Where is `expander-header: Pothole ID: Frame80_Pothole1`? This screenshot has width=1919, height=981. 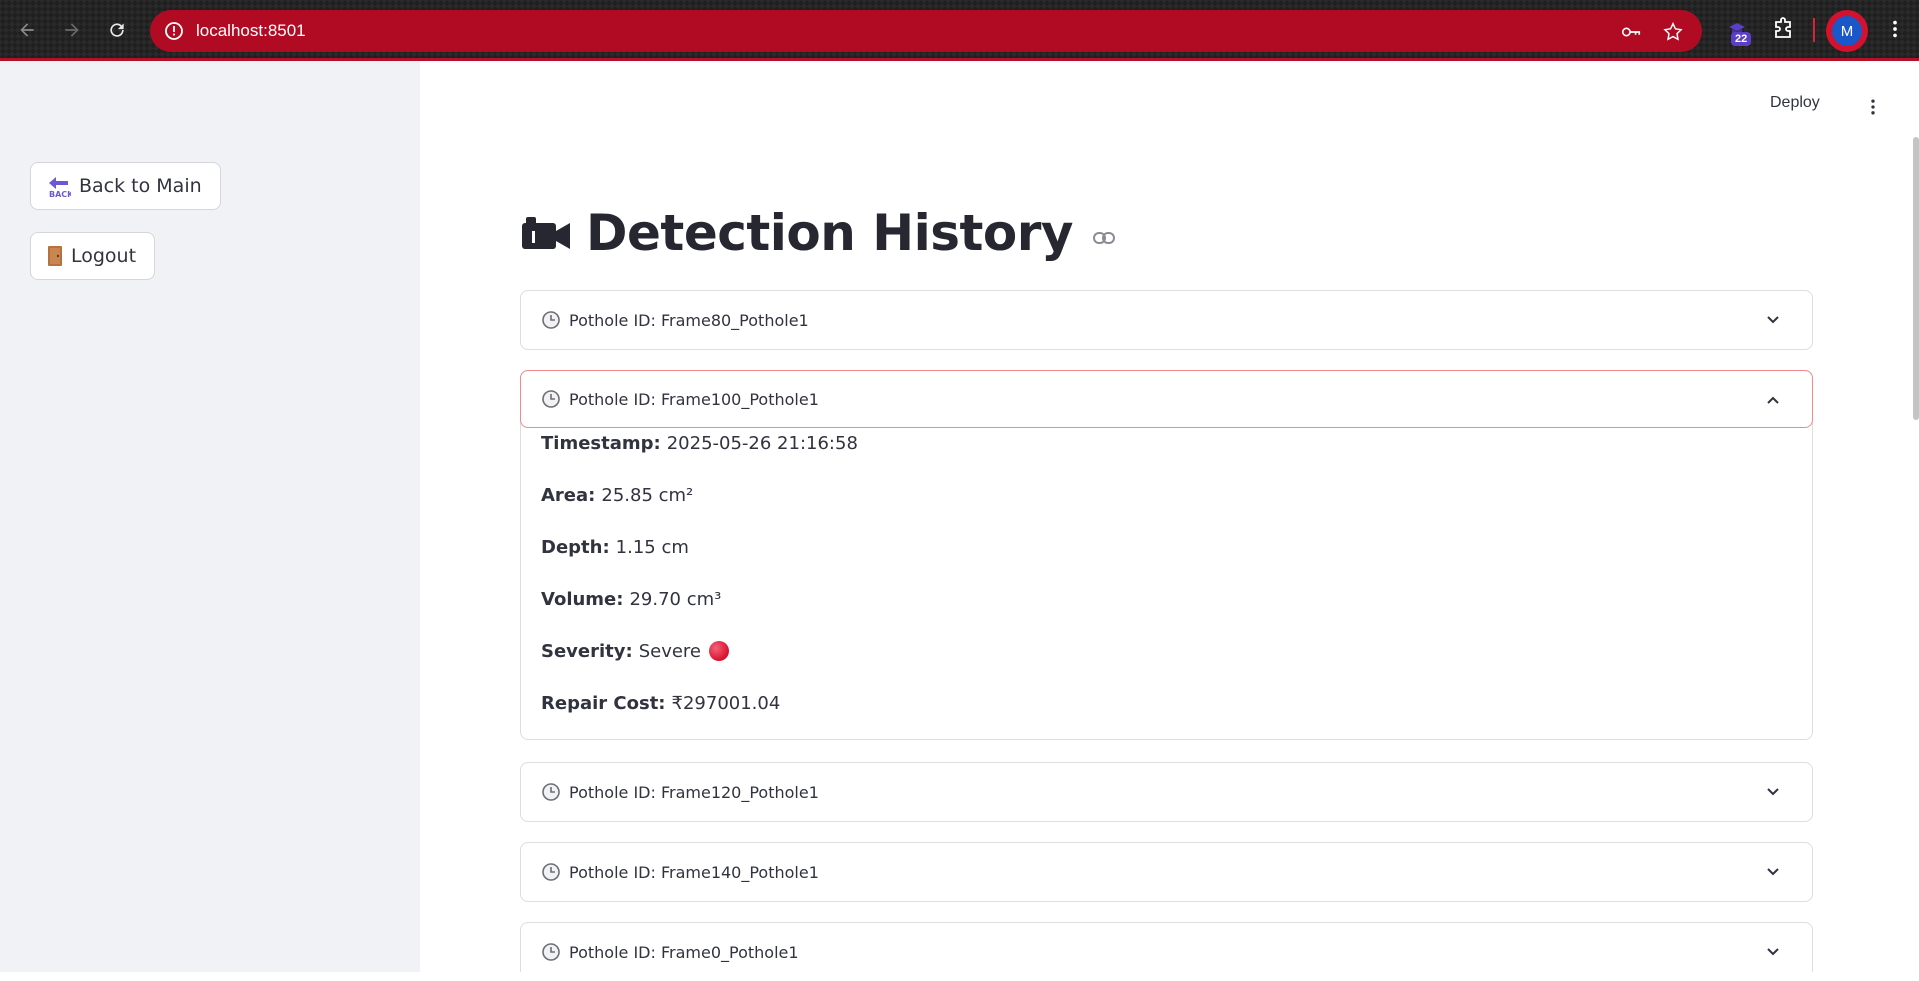
expander-header: Pothole ID: Frame80_Pothole1 is located at coordinates (1166, 320).